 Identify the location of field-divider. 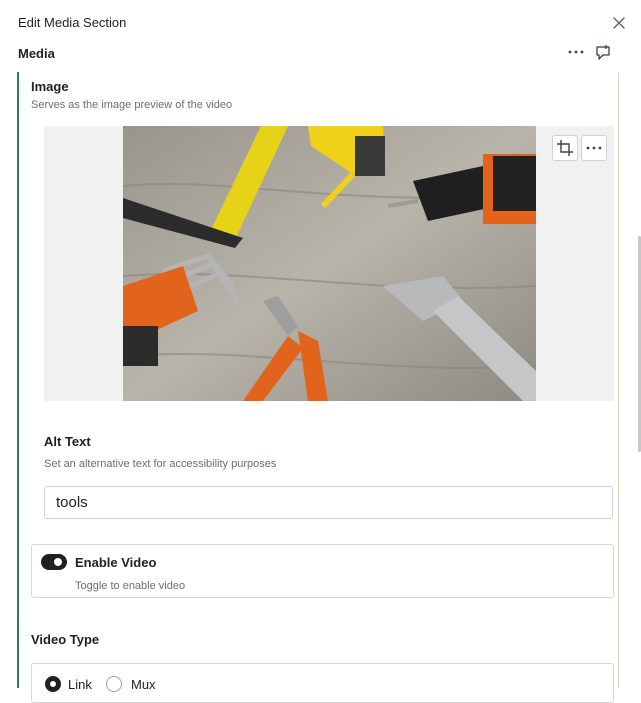
(618, 380).